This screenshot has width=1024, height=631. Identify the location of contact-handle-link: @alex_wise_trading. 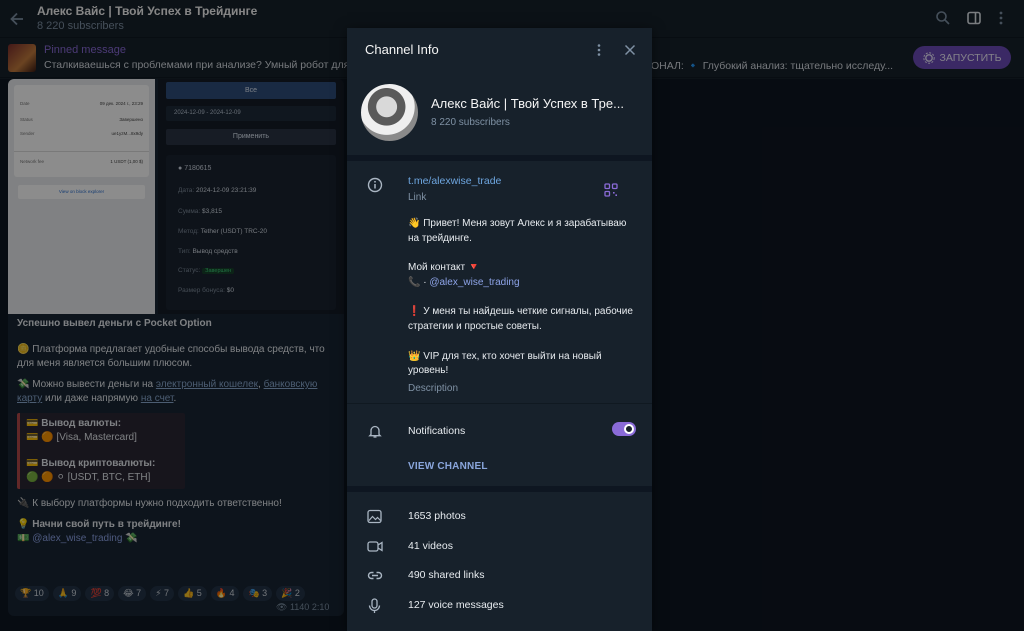
(474, 282).